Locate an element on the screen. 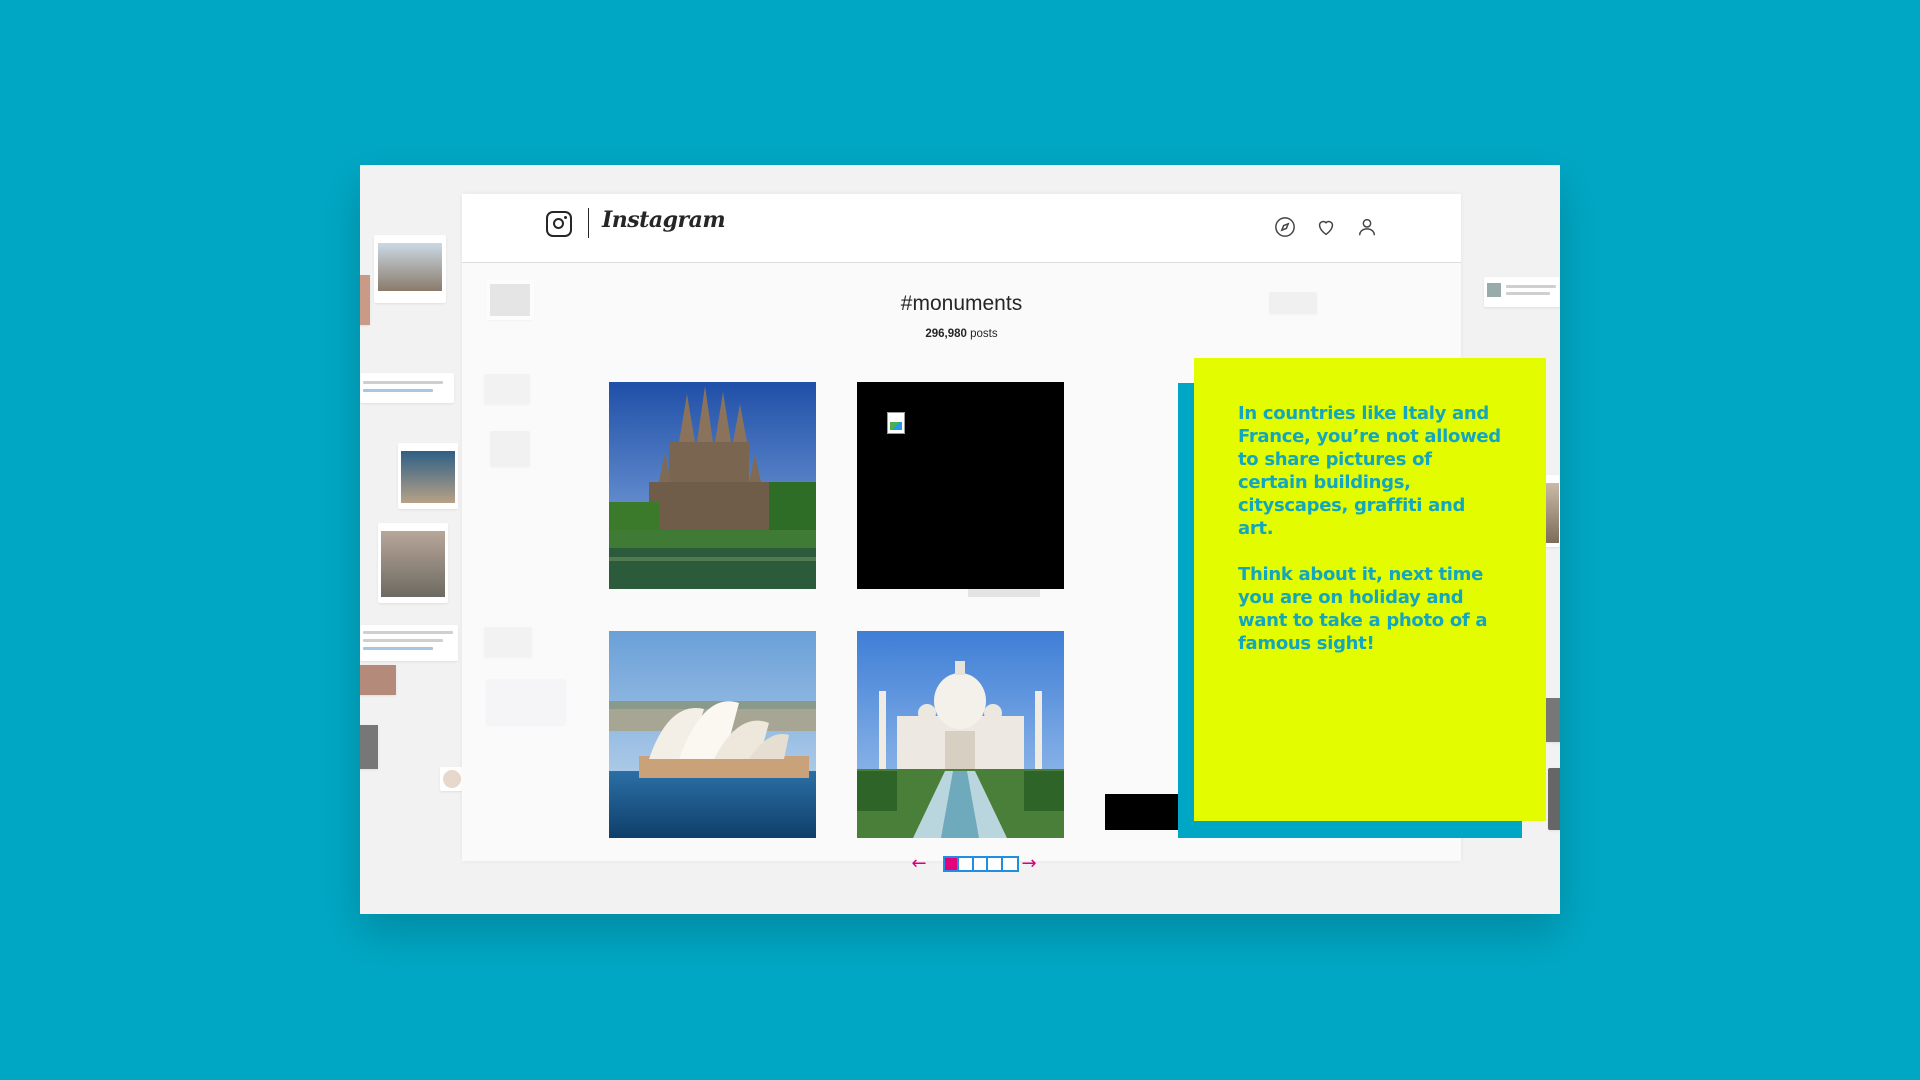 This screenshot has width=1920, height=1080. heart-icon is located at coordinates (1326, 227).